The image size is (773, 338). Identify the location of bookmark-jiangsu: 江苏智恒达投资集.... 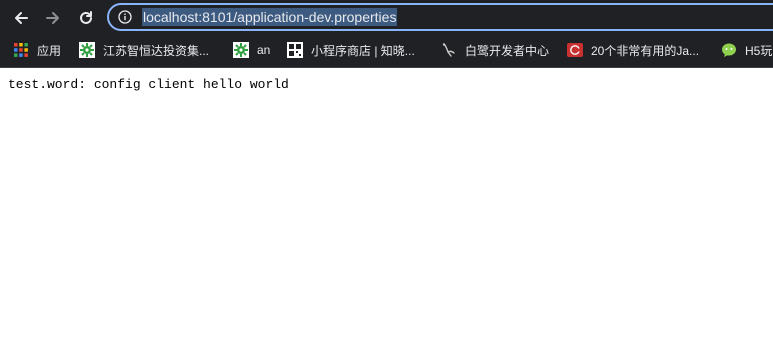
(144, 50).